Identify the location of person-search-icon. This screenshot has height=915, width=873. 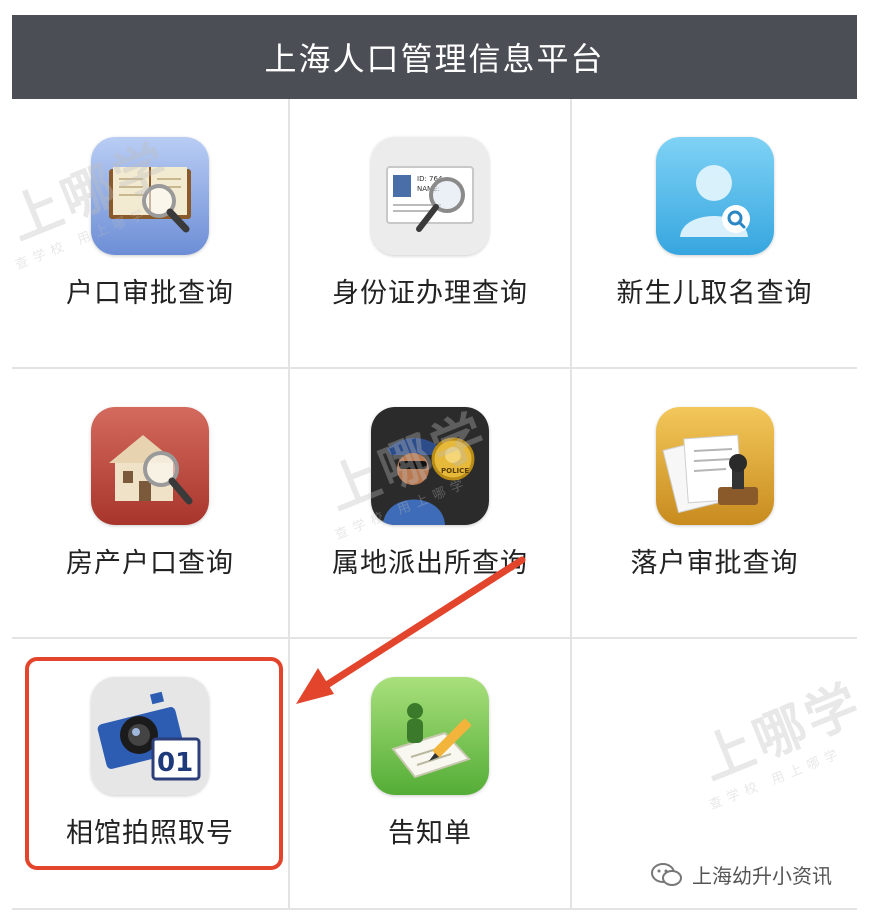
(714, 196).